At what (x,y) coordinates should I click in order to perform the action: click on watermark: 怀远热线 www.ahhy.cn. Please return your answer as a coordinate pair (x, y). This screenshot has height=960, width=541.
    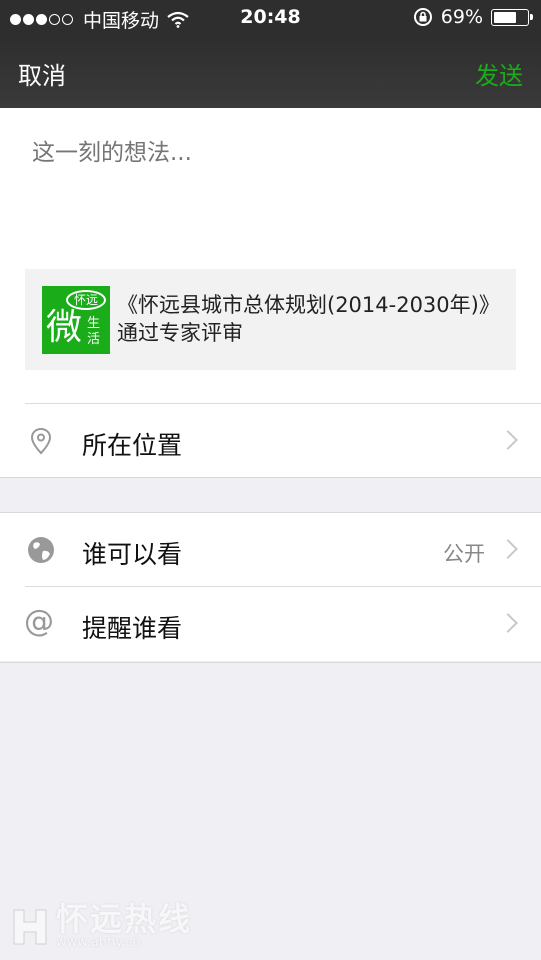
    Looking at the image, I should click on (101, 926).